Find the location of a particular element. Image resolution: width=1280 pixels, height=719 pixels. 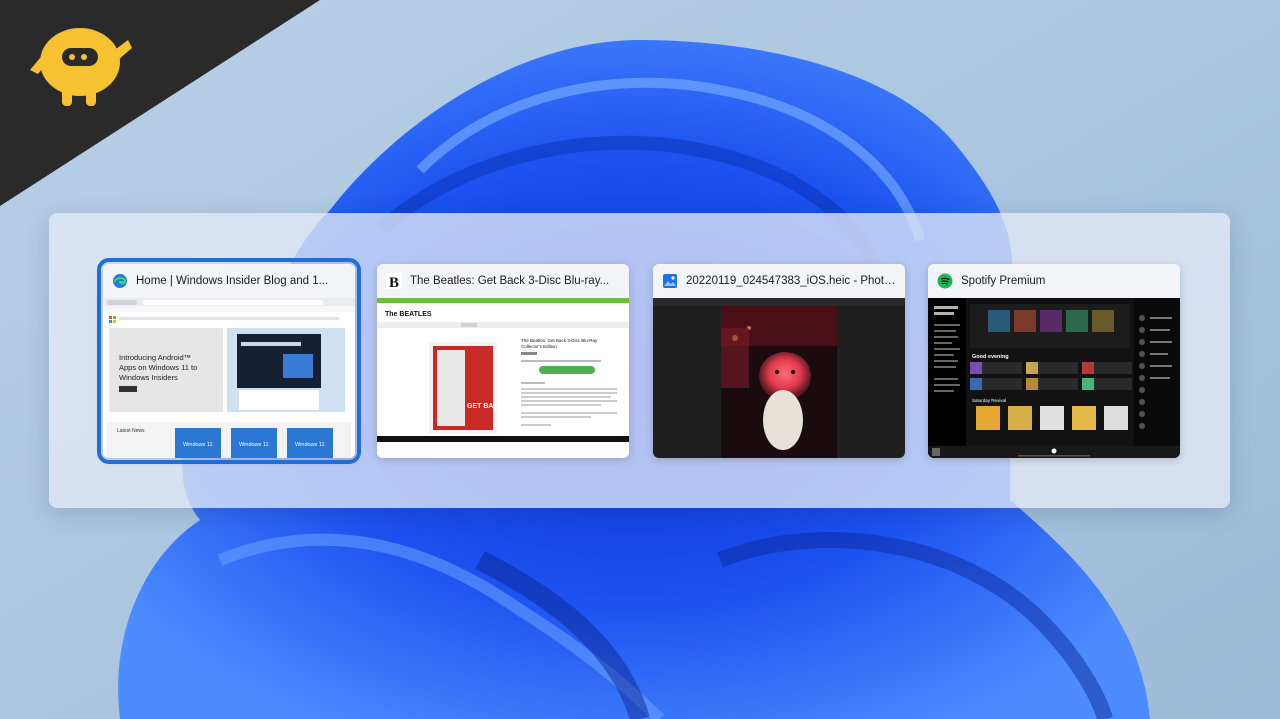

beatles-b-icon: B is located at coordinates (394, 281).